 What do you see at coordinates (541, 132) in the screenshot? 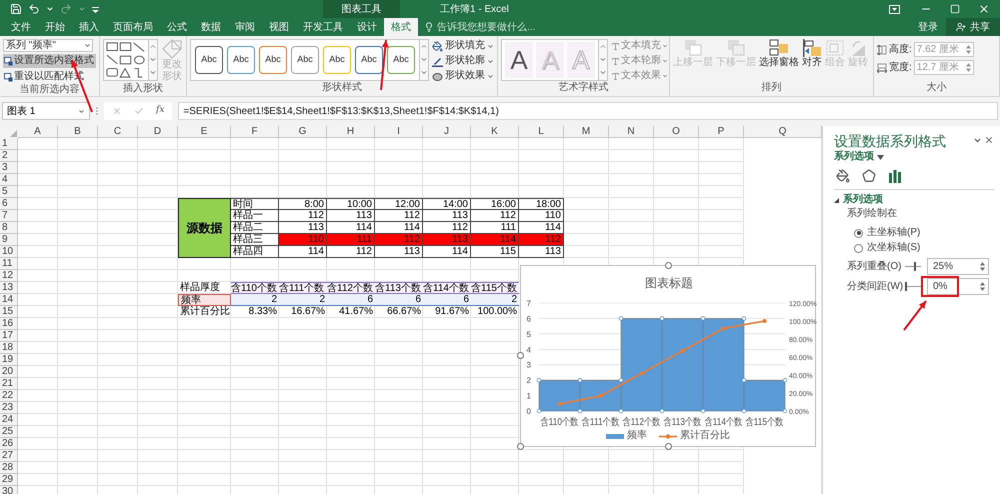
I see `column-header: L` at bounding box center [541, 132].